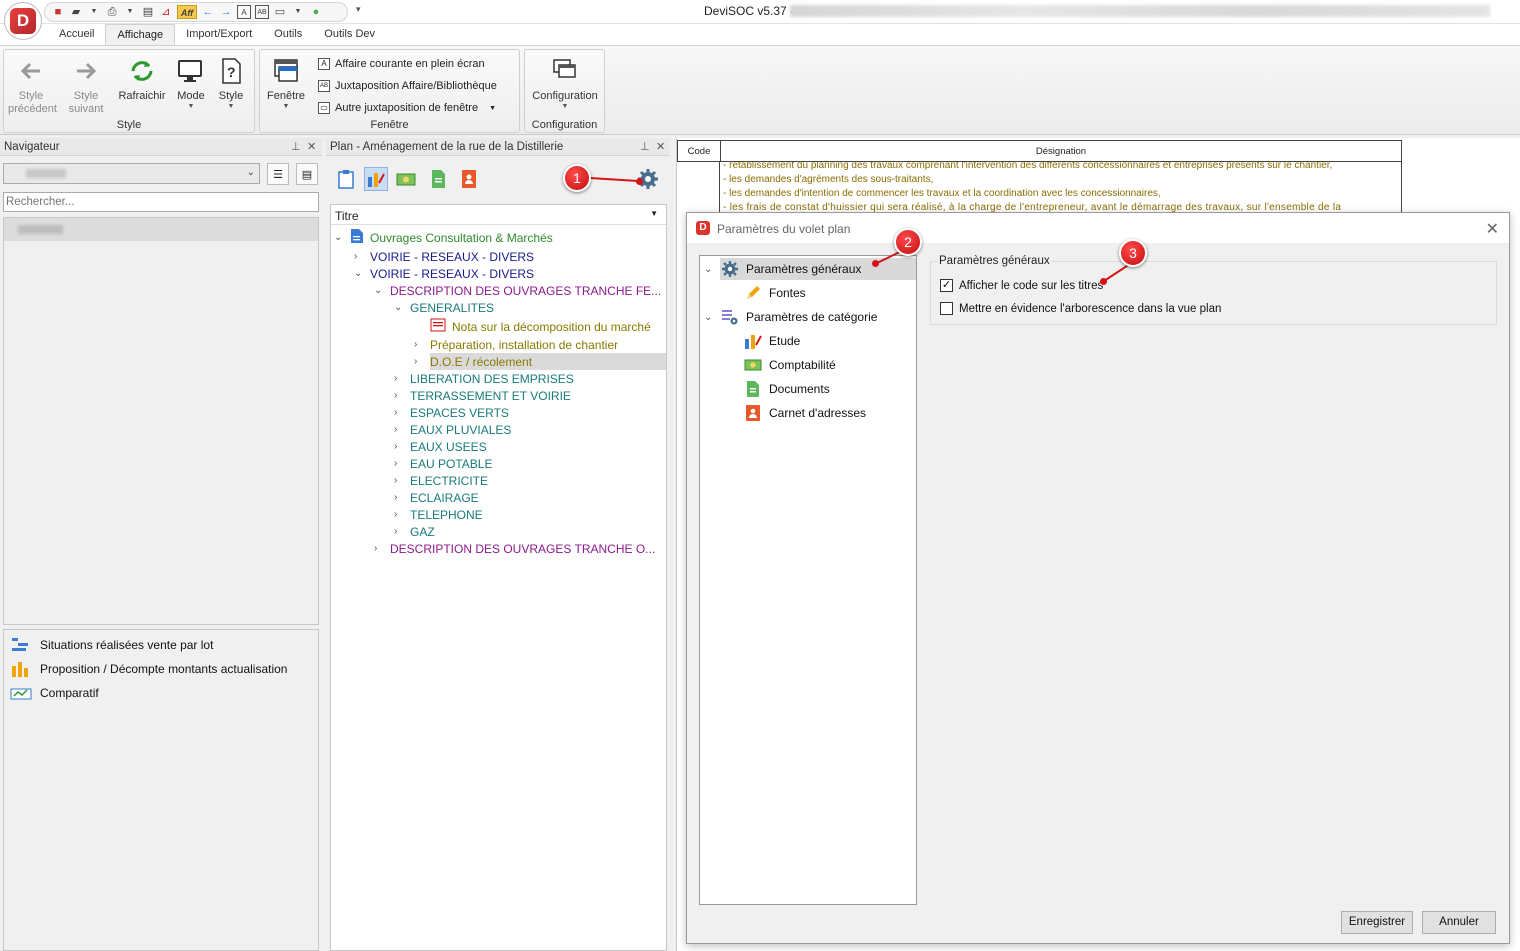 Image resolution: width=1520 pixels, height=951 pixels. I want to click on app-logo: D, so click(23, 21).